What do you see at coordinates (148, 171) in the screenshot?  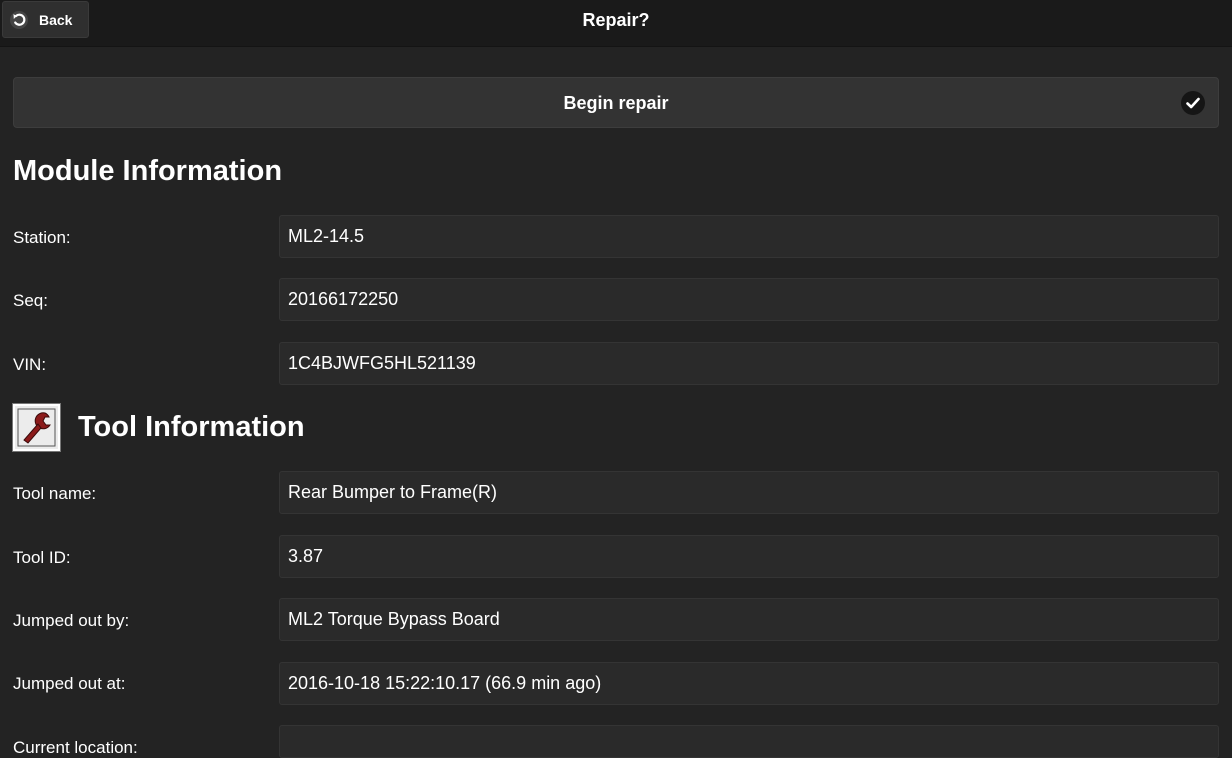 I see `module-information-heading: Module Information` at bounding box center [148, 171].